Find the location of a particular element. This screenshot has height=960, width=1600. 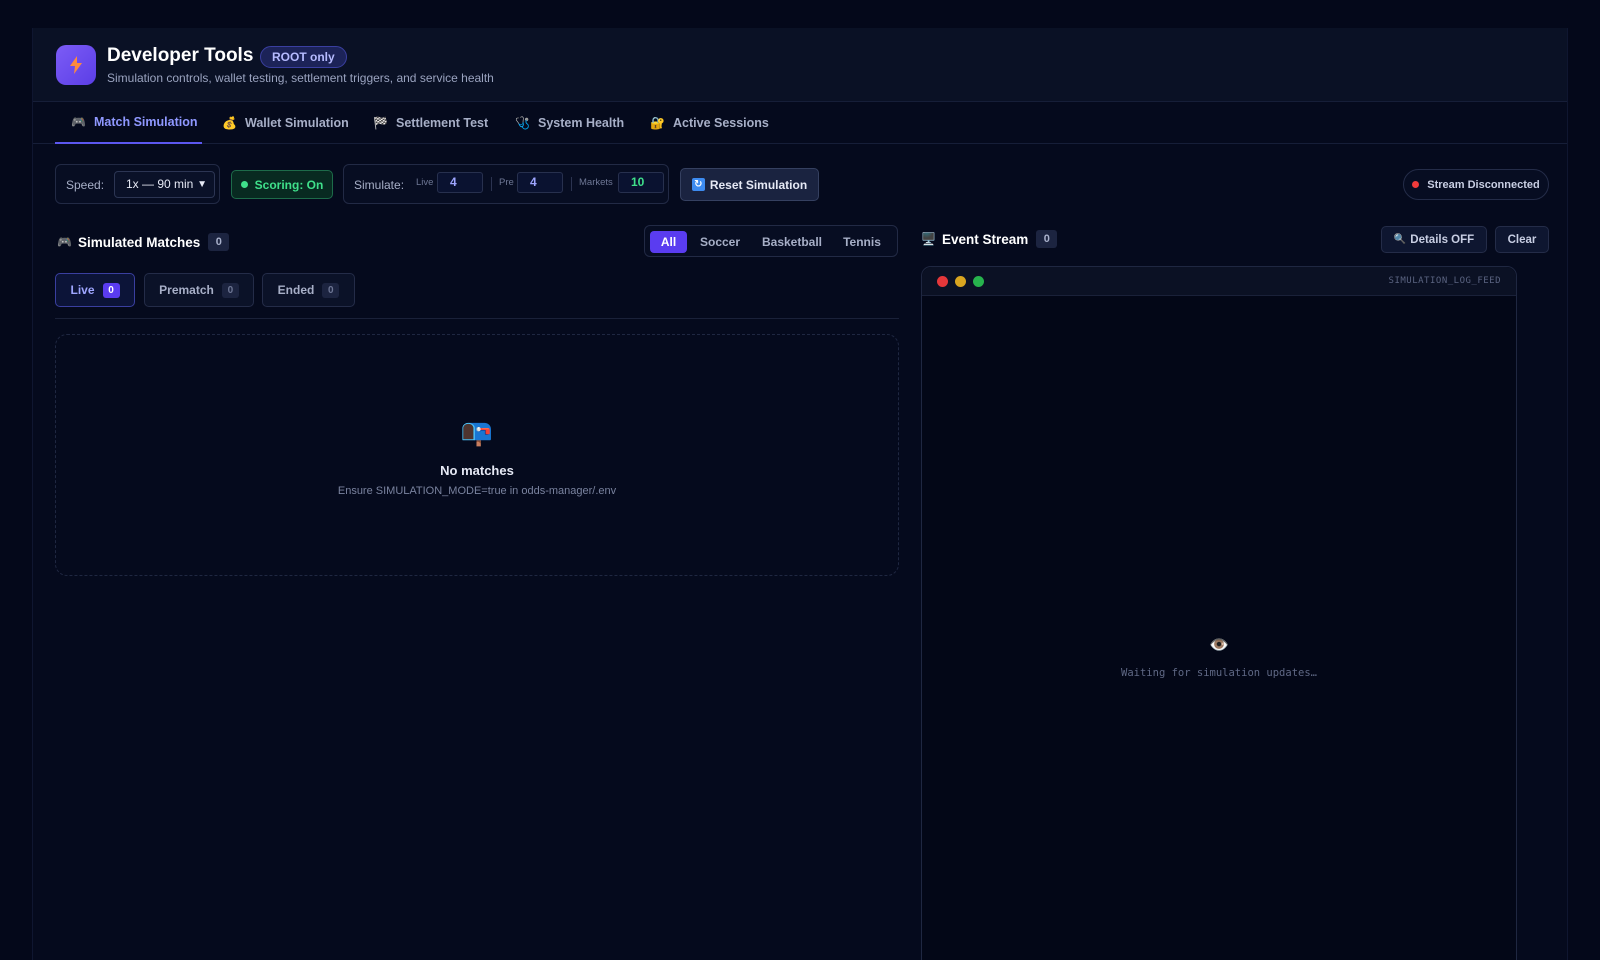

speed-select-value: 1x — 90 min is located at coordinates (160, 184).